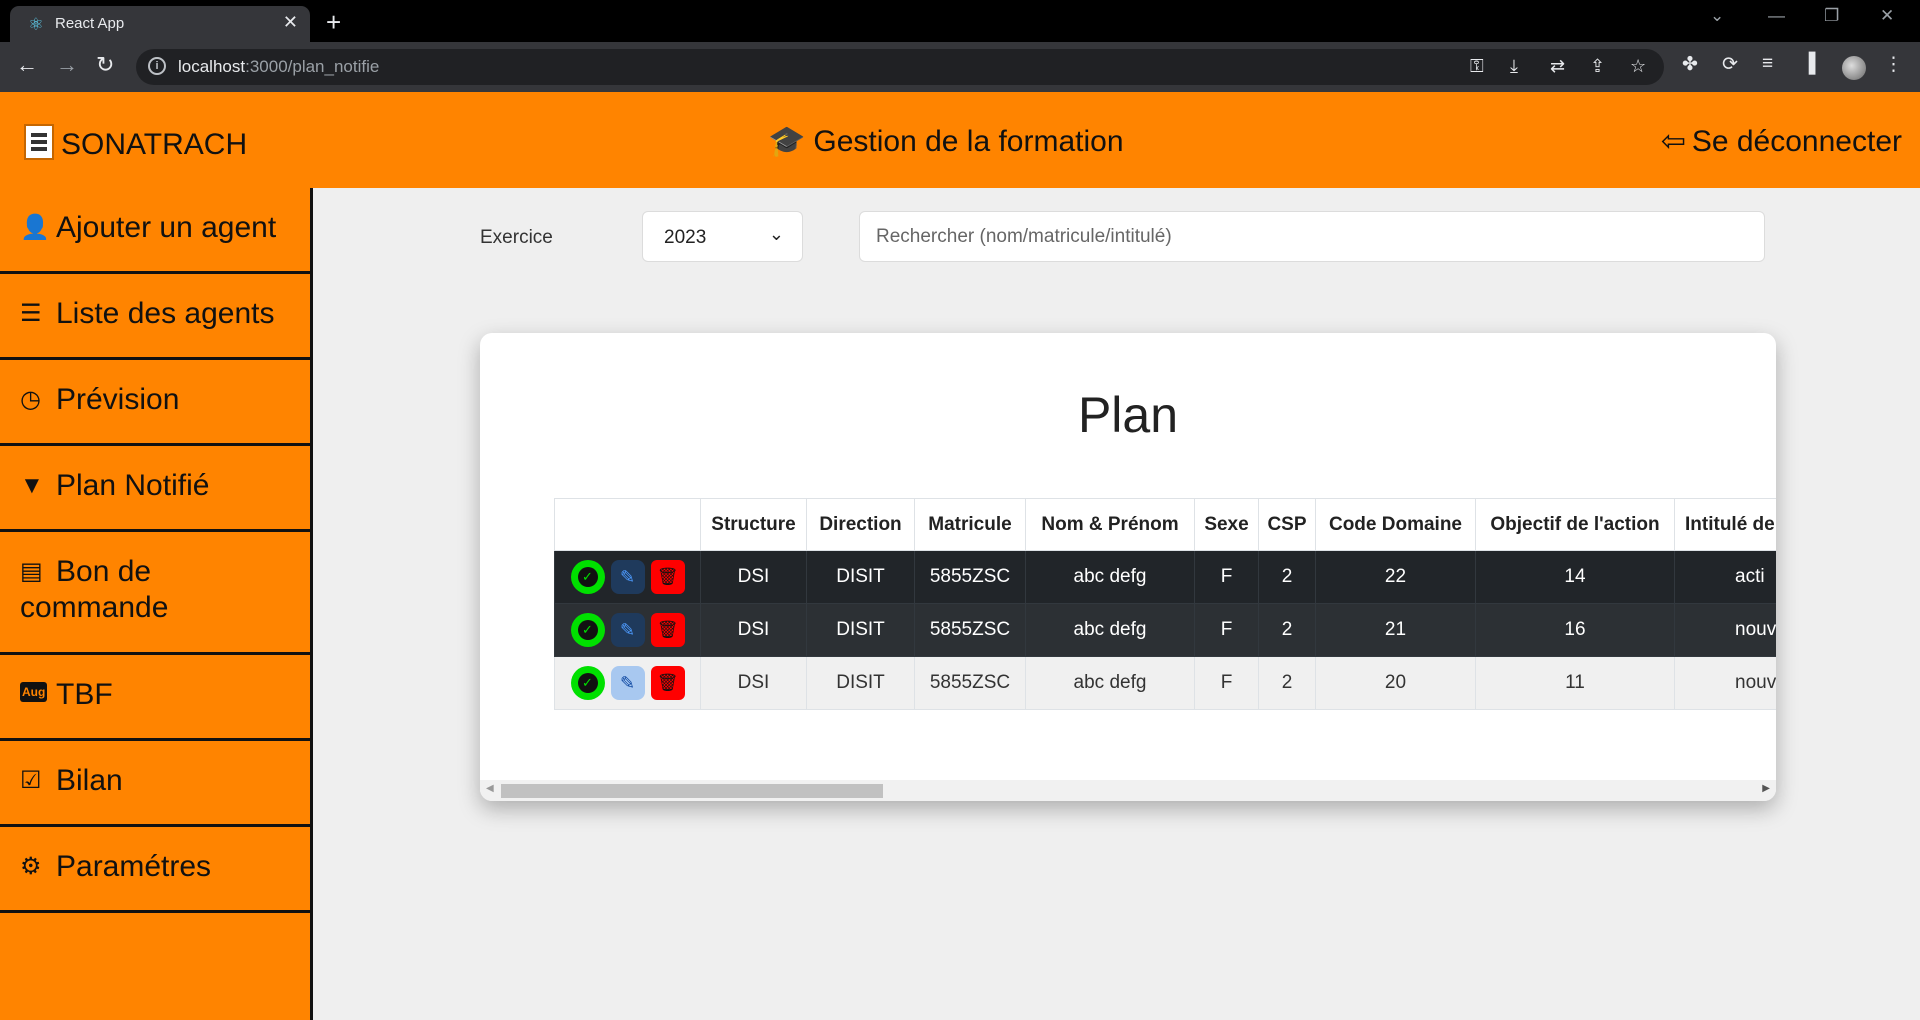 The width and height of the screenshot is (1920, 1020). What do you see at coordinates (753, 524) in the screenshot?
I see `column-header-structure: Structure` at bounding box center [753, 524].